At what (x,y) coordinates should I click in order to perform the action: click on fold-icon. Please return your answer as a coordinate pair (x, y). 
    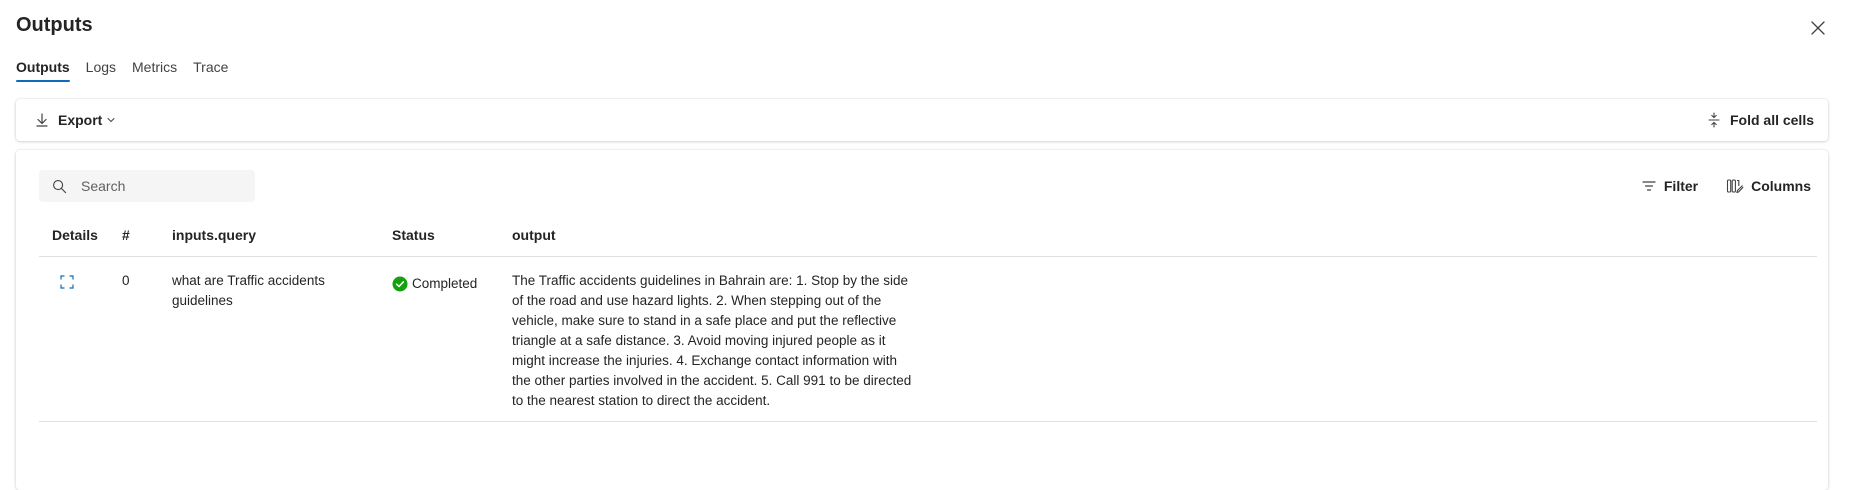
    Looking at the image, I should click on (1714, 120).